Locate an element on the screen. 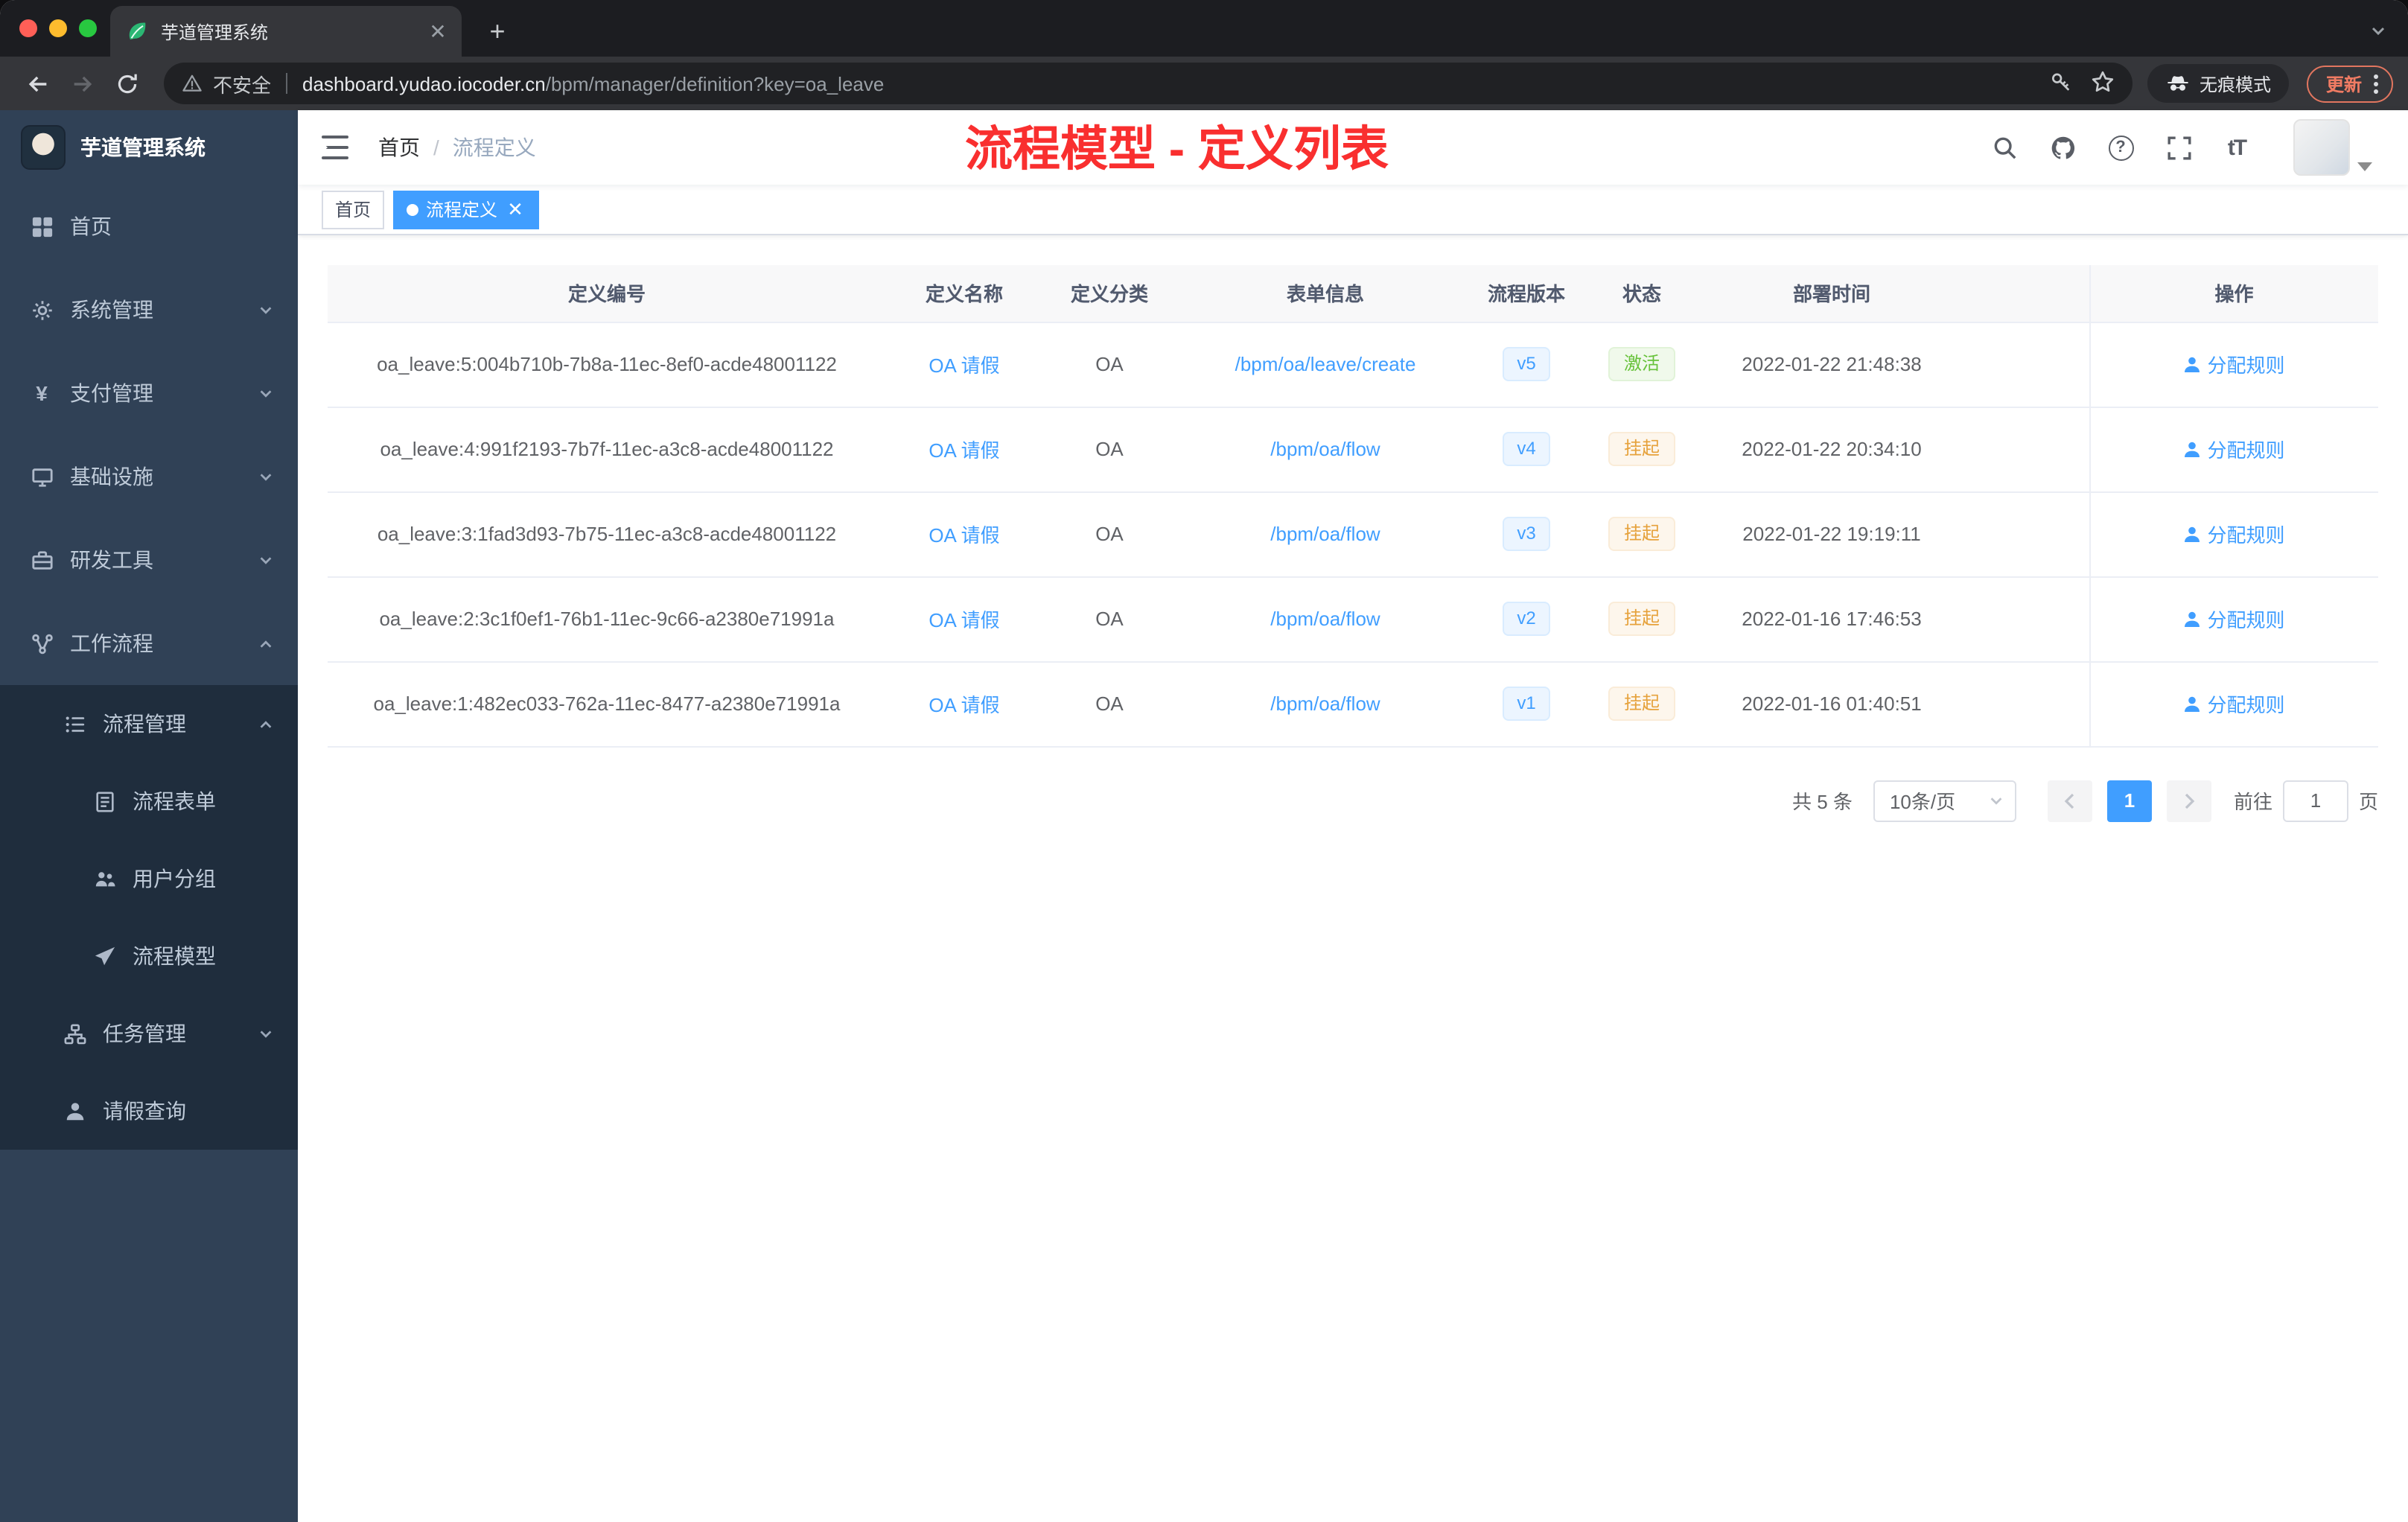 The width and height of the screenshot is (2408, 1522). reload-icon is located at coordinates (126, 83).